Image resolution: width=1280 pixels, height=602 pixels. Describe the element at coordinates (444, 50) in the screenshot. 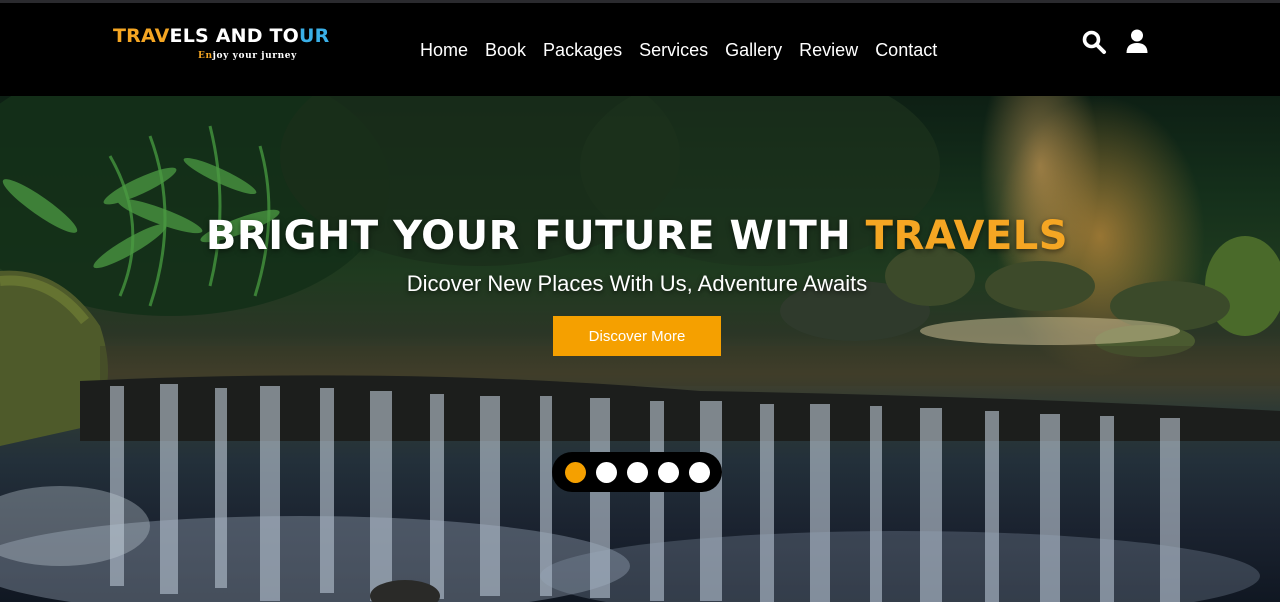

I see `nav-home: Home` at that location.